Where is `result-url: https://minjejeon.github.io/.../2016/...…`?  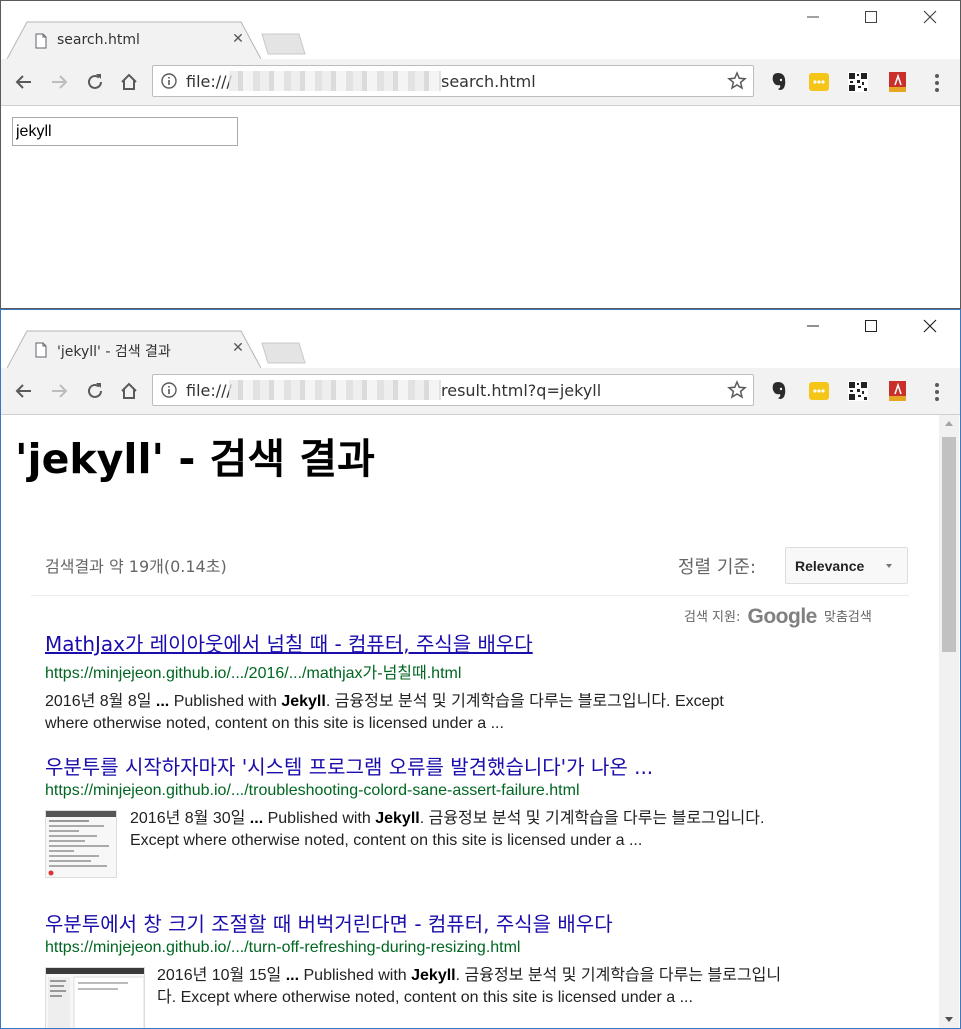
result-url: https://minjejeon.github.io/.../2016/...… is located at coordinates (253, 673).